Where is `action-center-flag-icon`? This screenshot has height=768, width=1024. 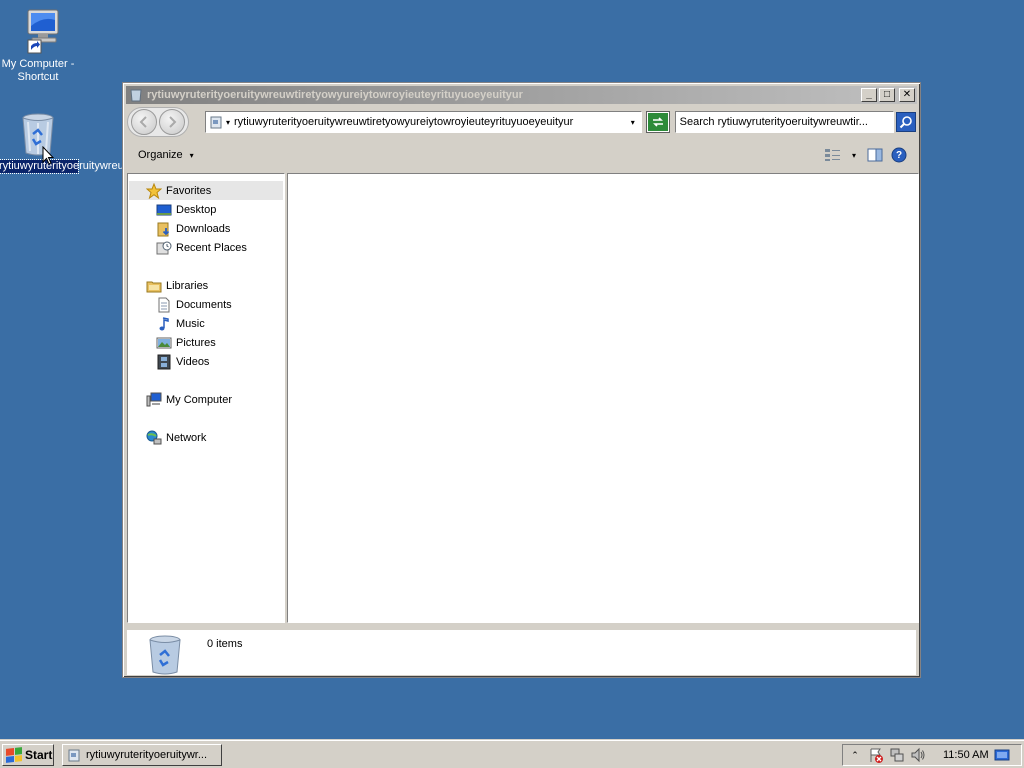
action-center-flag-icon is located at coordinates (876, 755).